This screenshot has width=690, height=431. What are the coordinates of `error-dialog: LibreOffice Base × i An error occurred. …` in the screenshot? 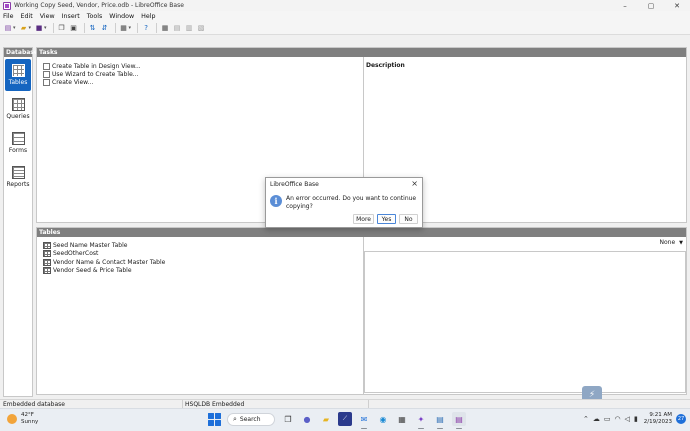 It's located at (344, 202).